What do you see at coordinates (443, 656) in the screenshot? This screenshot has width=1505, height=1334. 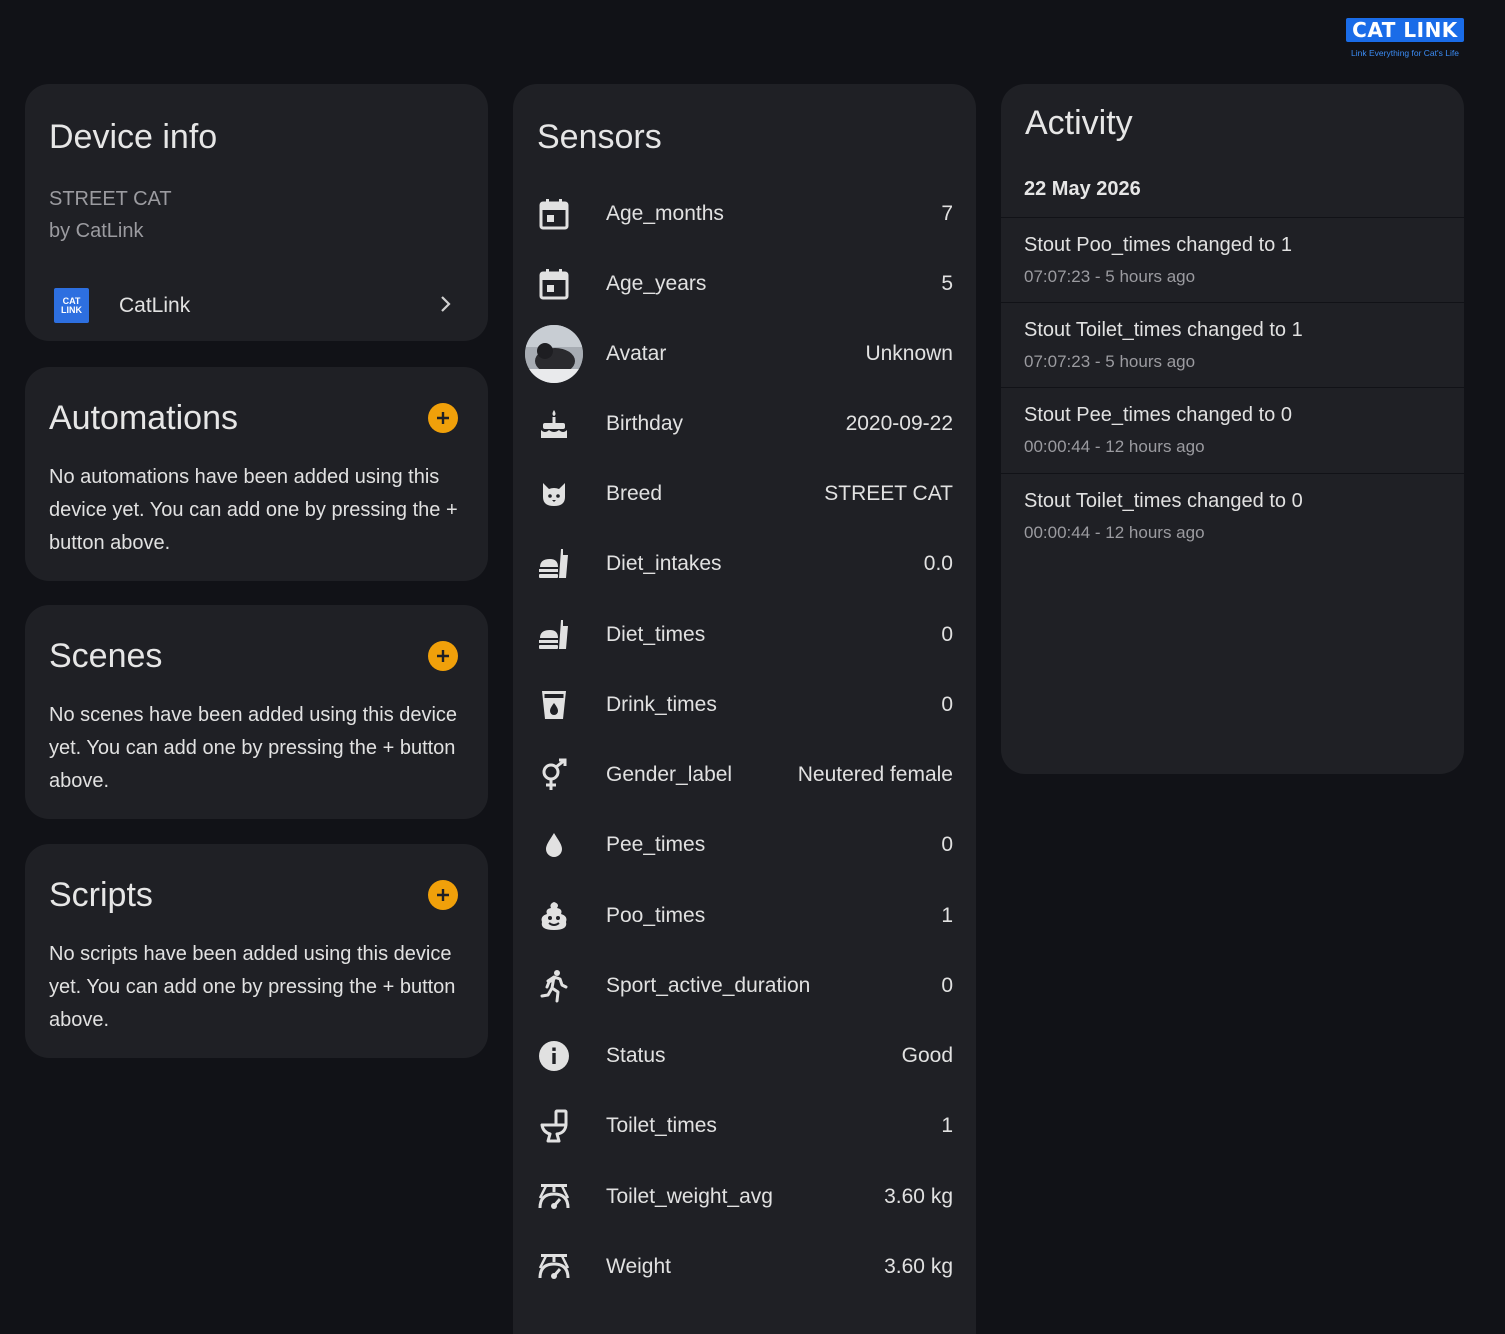 I see `add-scene-button` at bounding box center [443, 656].